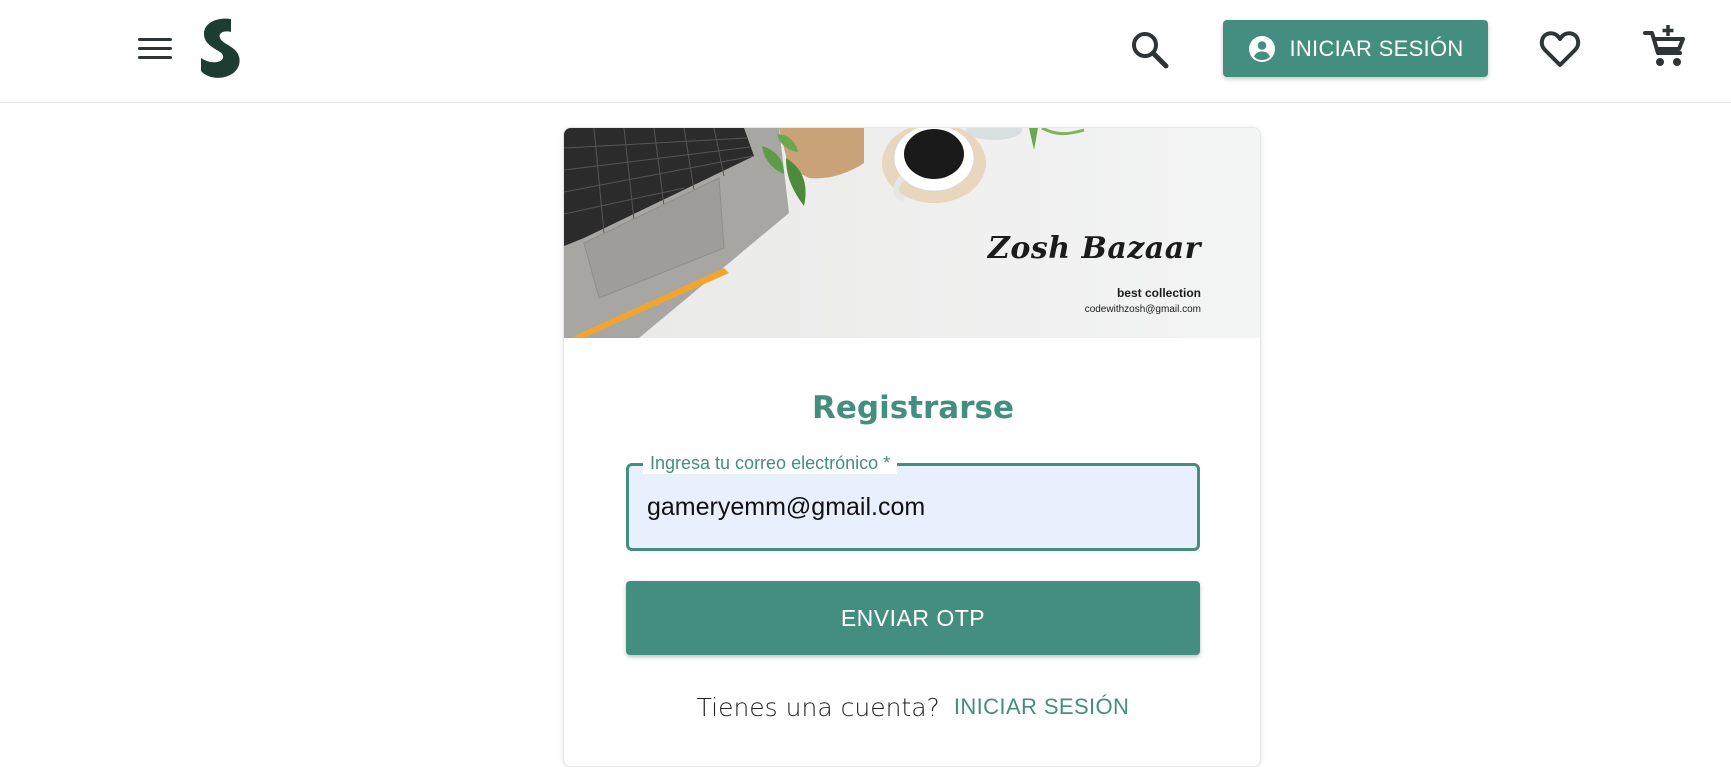 This screenshot has height=767, width=1731. What do you see at coordinates (1262, 49) in the screenshot?
I see `account-circle-icon` at bounding box center [1262, 49].